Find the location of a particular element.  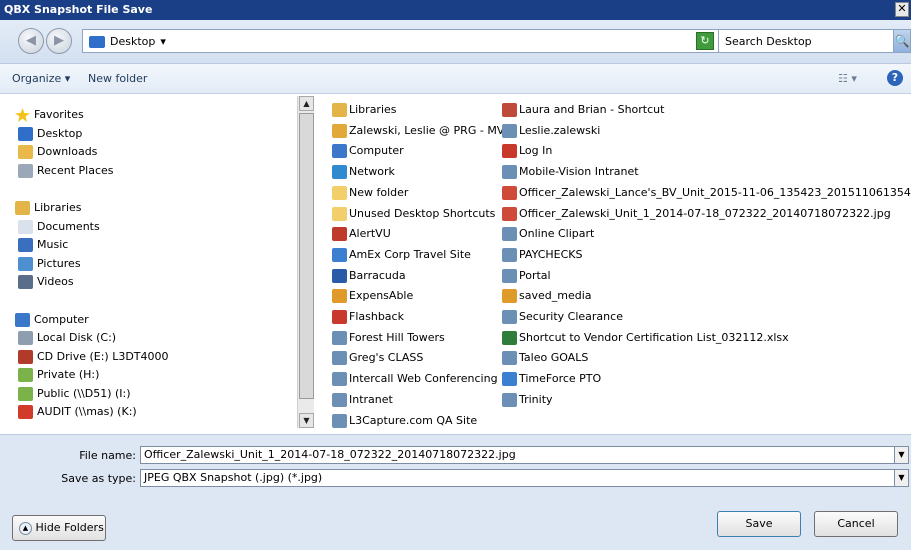

file-item-label: ExpensAble is located at coordinates (381, 296).